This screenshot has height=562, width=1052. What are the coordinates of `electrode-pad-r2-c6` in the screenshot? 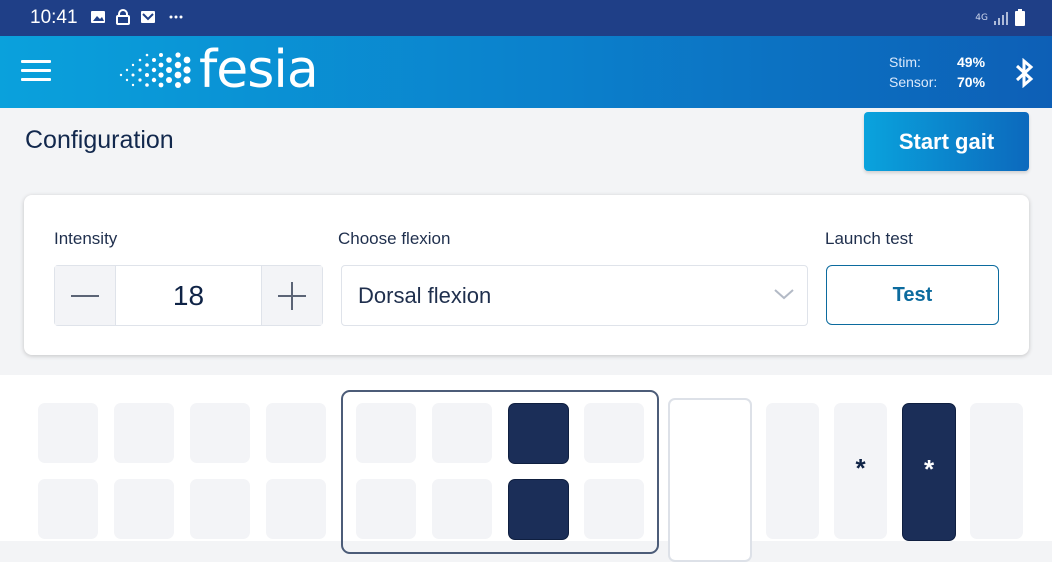 It's located at (462, 509).